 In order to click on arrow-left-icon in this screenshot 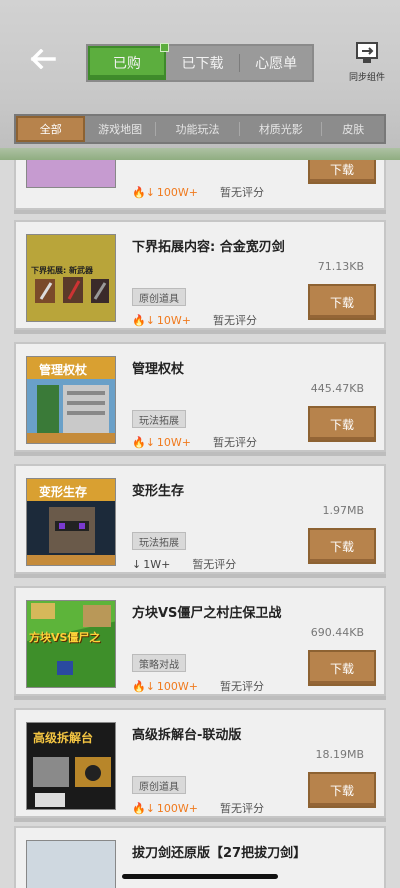, I will do `click(43, 59)`.